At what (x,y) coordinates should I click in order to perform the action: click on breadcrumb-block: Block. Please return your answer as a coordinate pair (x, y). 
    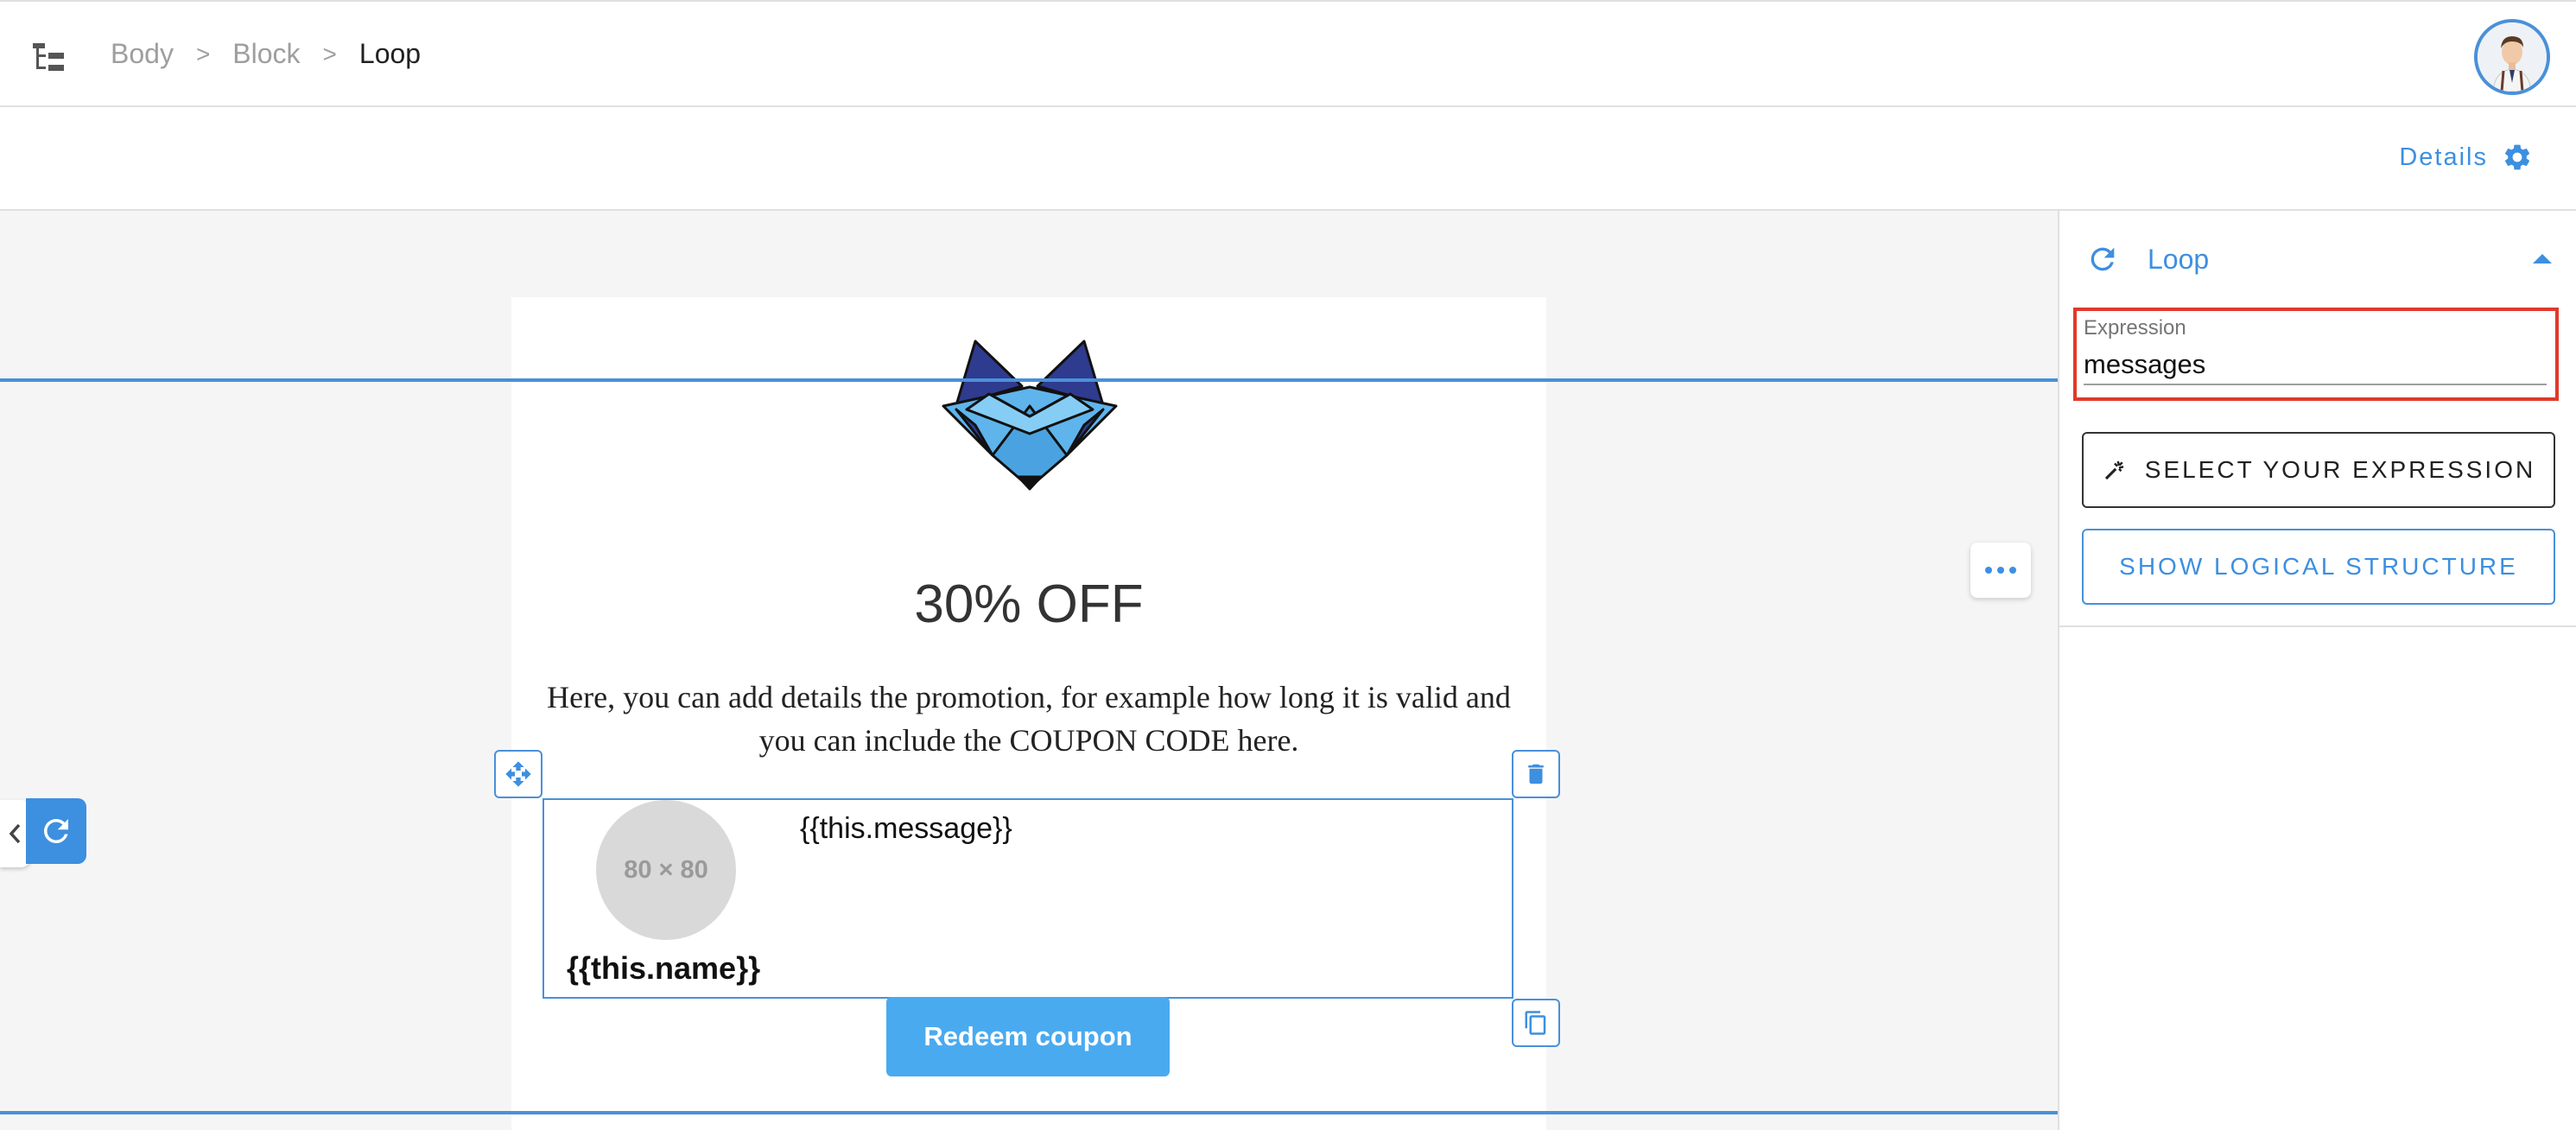
    Looking at the image, I should click on (266, 54).